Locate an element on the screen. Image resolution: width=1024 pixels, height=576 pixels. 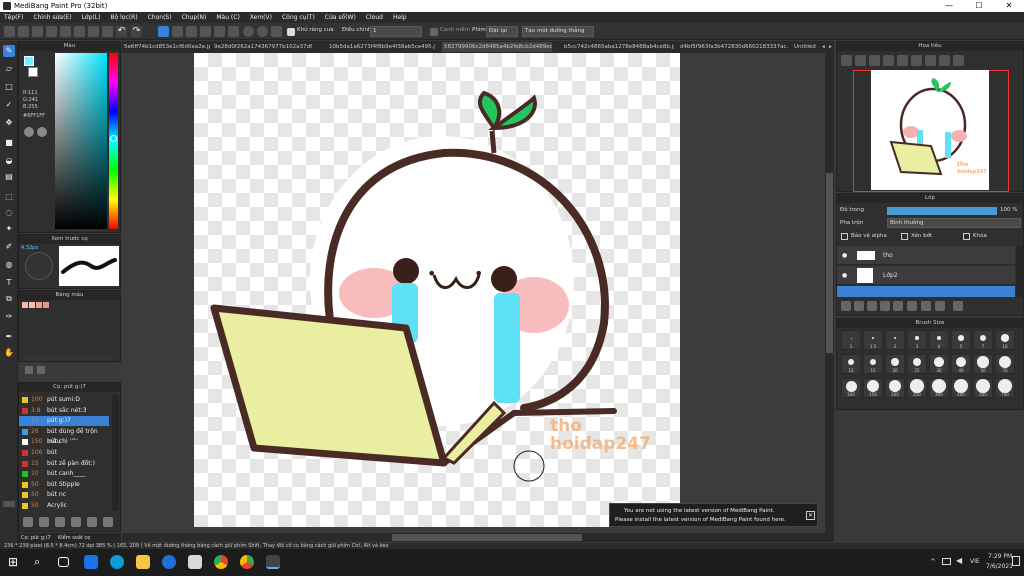
layer-row: ● Lớp2 is located at coordinates (926, 275).